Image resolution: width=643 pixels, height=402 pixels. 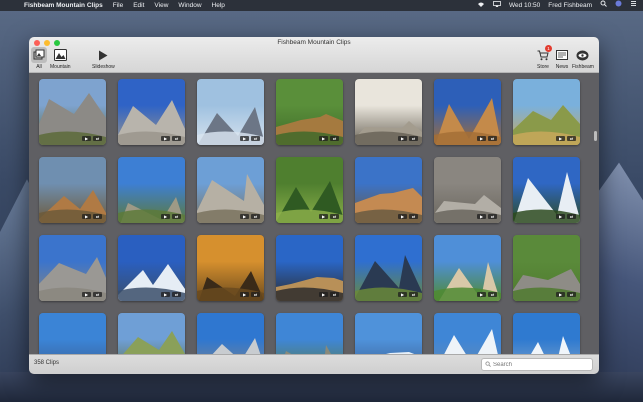 I want to click on toolbar-news-button: News, so click(x=562, y=58).